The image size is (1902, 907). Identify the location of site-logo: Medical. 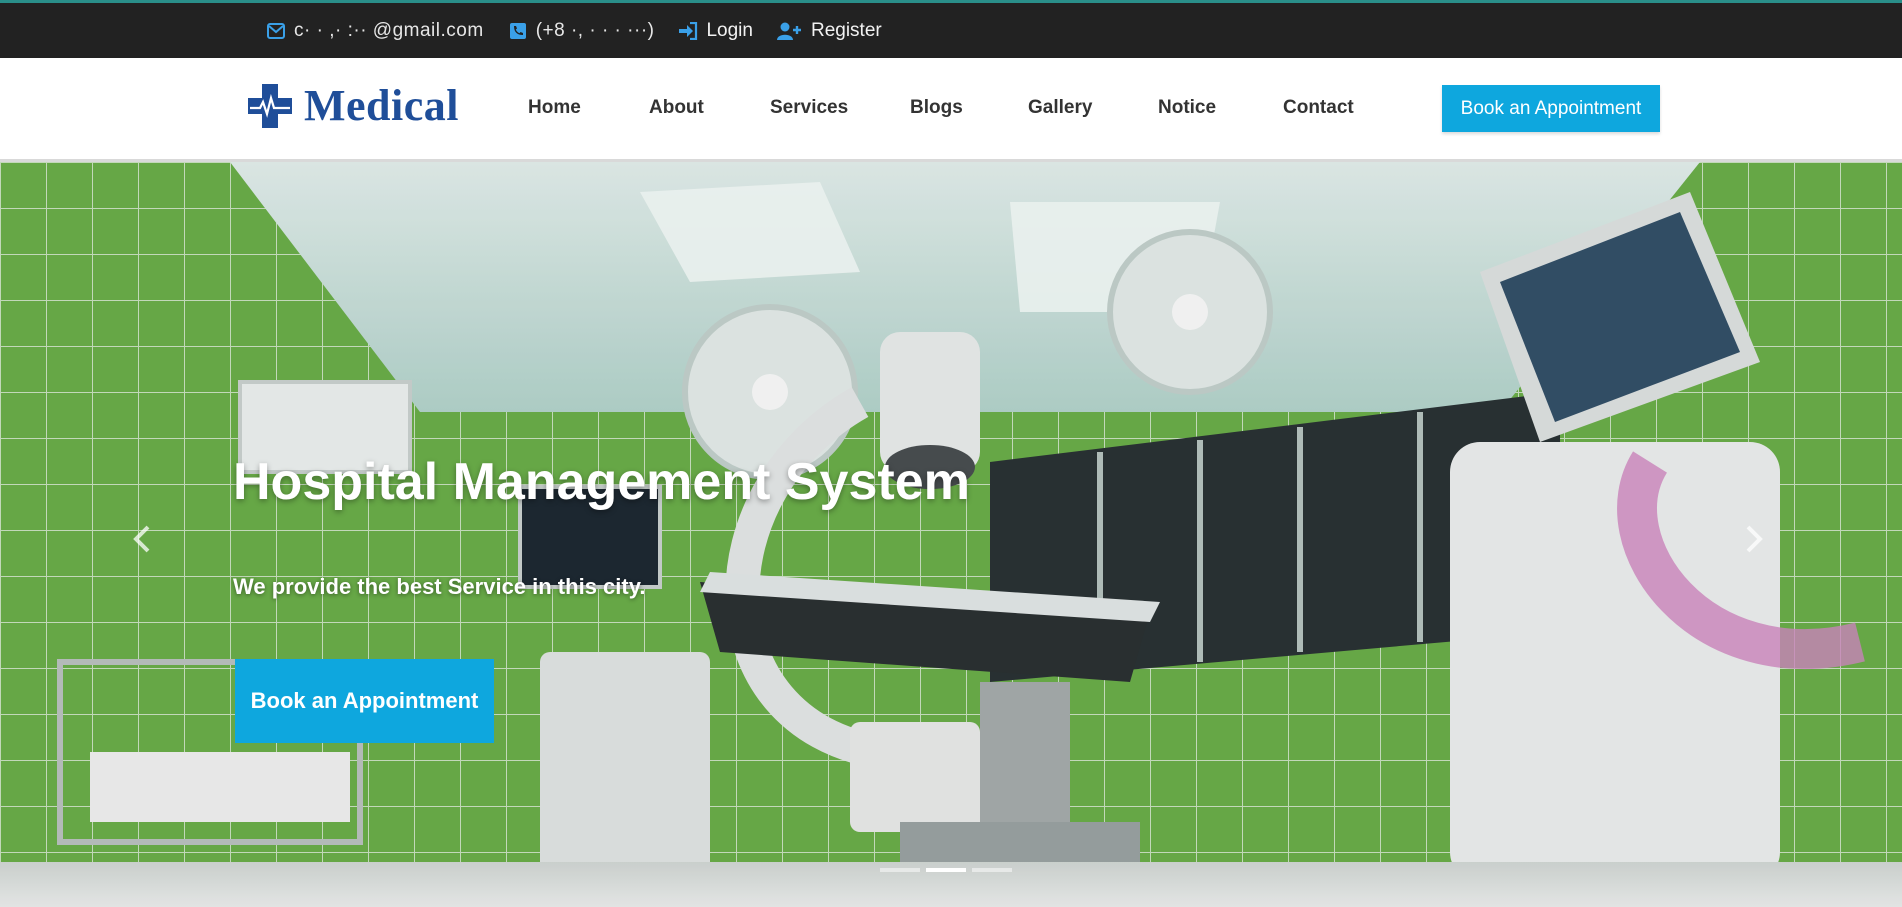
(352, 105).